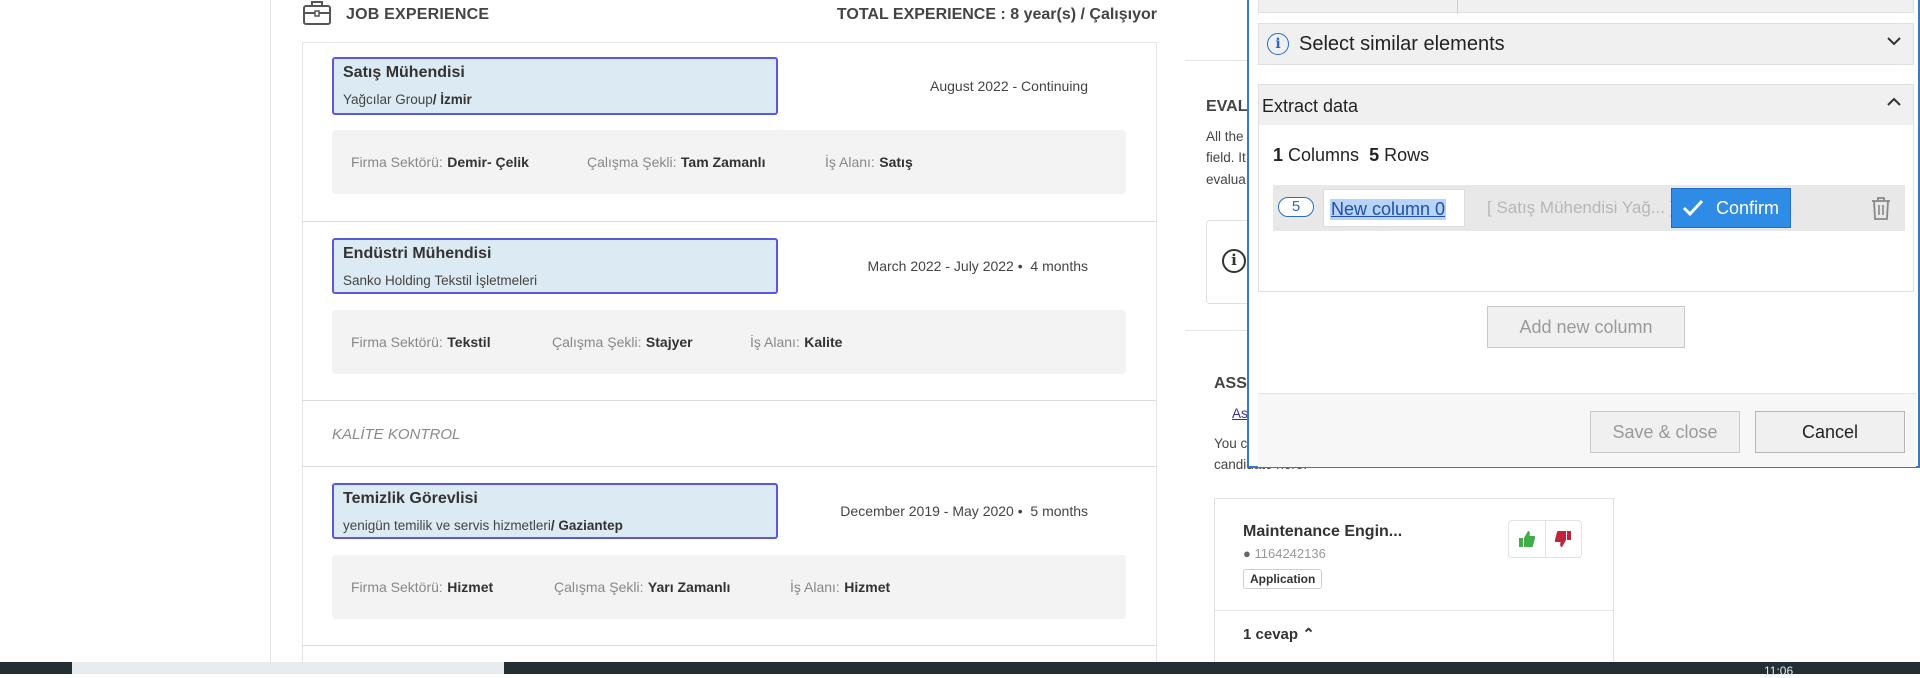 The image size is (1920, 678). What do you see at coordinates (1230, 383) in the screenshot?
I see `assess-heading: ASS` at bounding box center [1230, 383].